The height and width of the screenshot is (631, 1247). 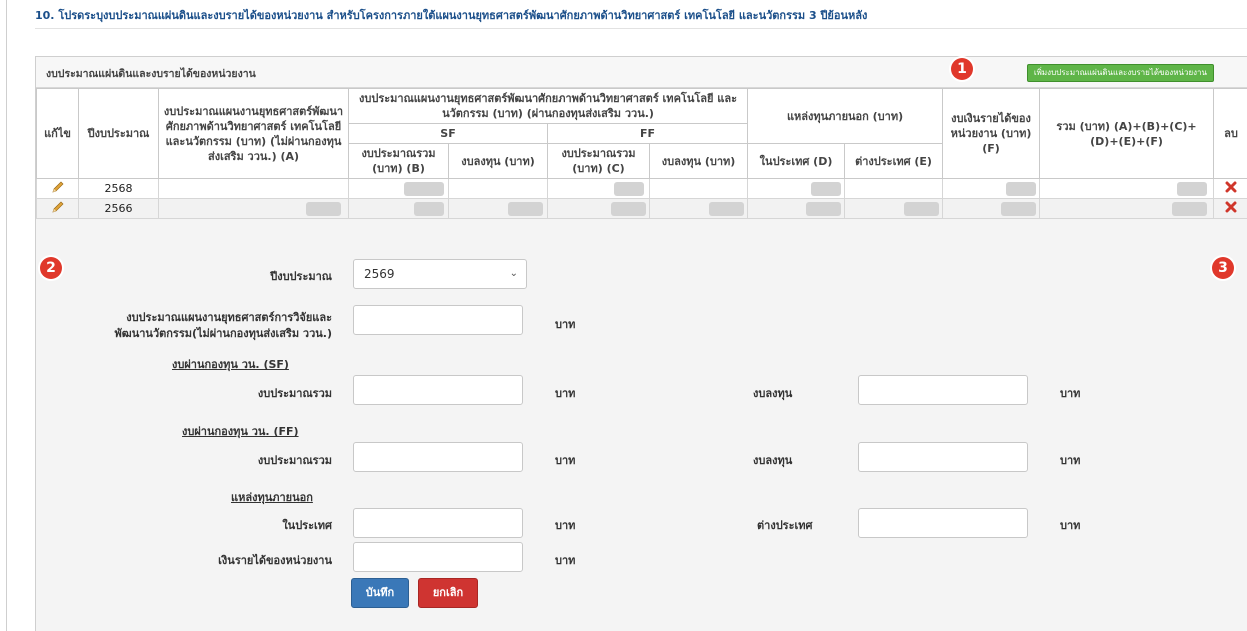 What do you see at coordinates (565, 460) in the screenshot?
I see `ff-total-unit: บาท` at bounding box center [565, 460].